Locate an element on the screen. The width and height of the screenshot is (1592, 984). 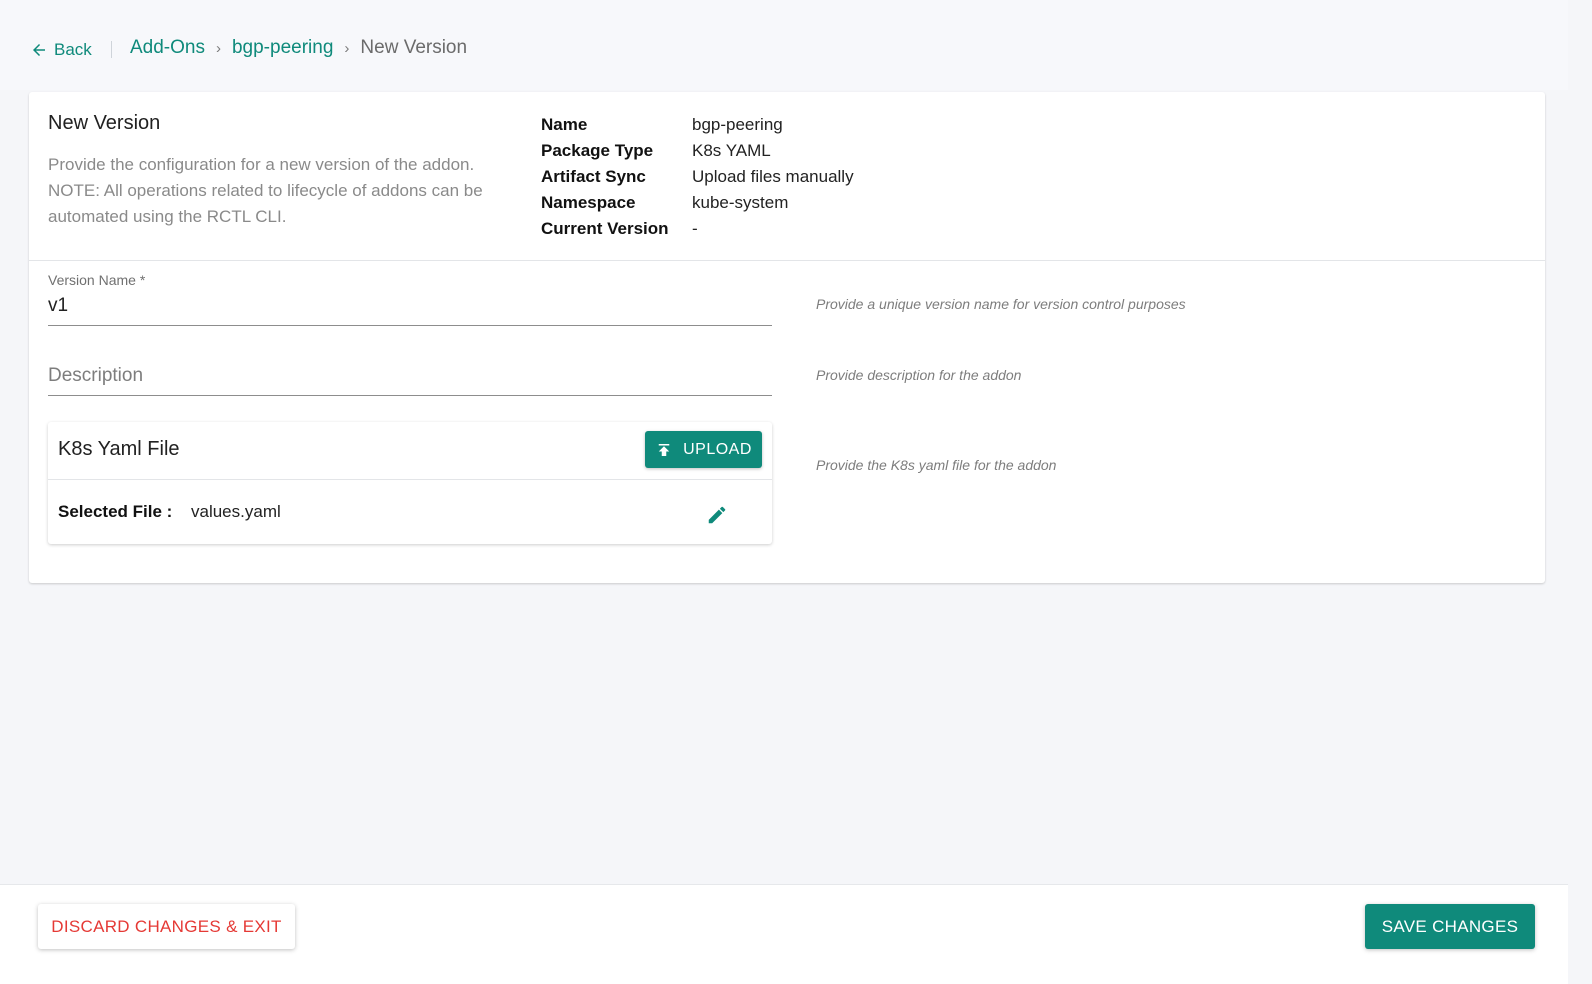
back-link: Back is located at coordinates (61, 50).